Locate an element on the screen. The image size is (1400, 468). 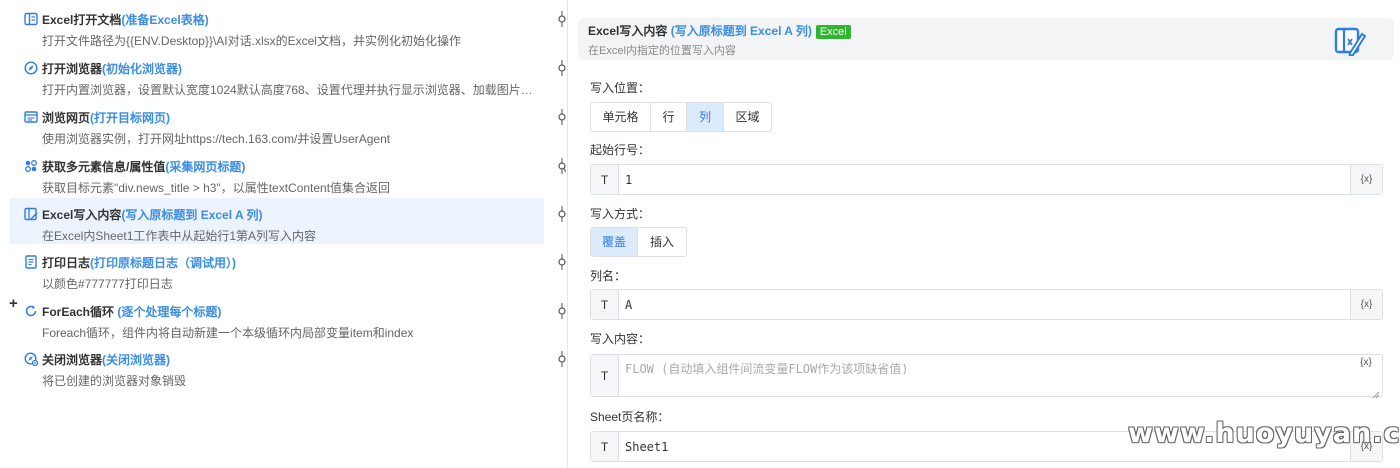
collect-elements-icon is located at coordinates (31, 166).